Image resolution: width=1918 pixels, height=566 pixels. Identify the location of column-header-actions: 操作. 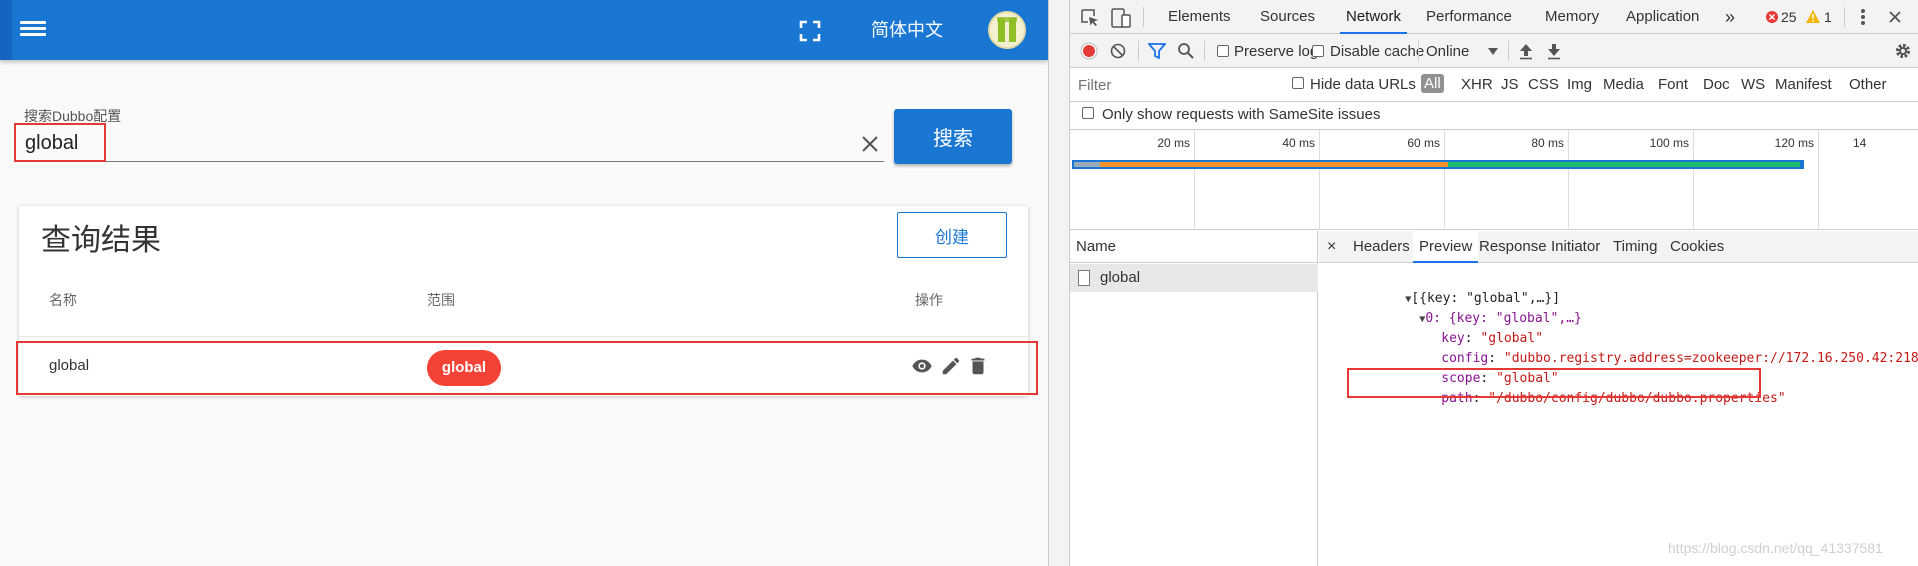
(929, 300).